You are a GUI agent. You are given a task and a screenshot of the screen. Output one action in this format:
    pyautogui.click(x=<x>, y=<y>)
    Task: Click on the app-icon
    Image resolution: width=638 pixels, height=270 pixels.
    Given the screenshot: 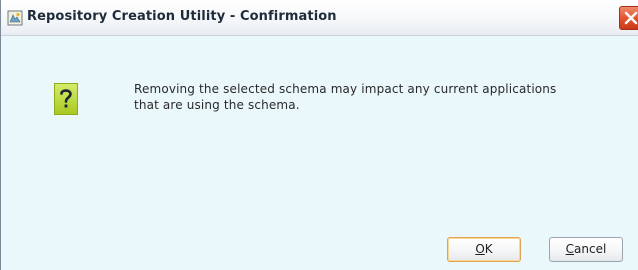 What is the action you would take?
    pyautogui.click(x=15, y=18)
    